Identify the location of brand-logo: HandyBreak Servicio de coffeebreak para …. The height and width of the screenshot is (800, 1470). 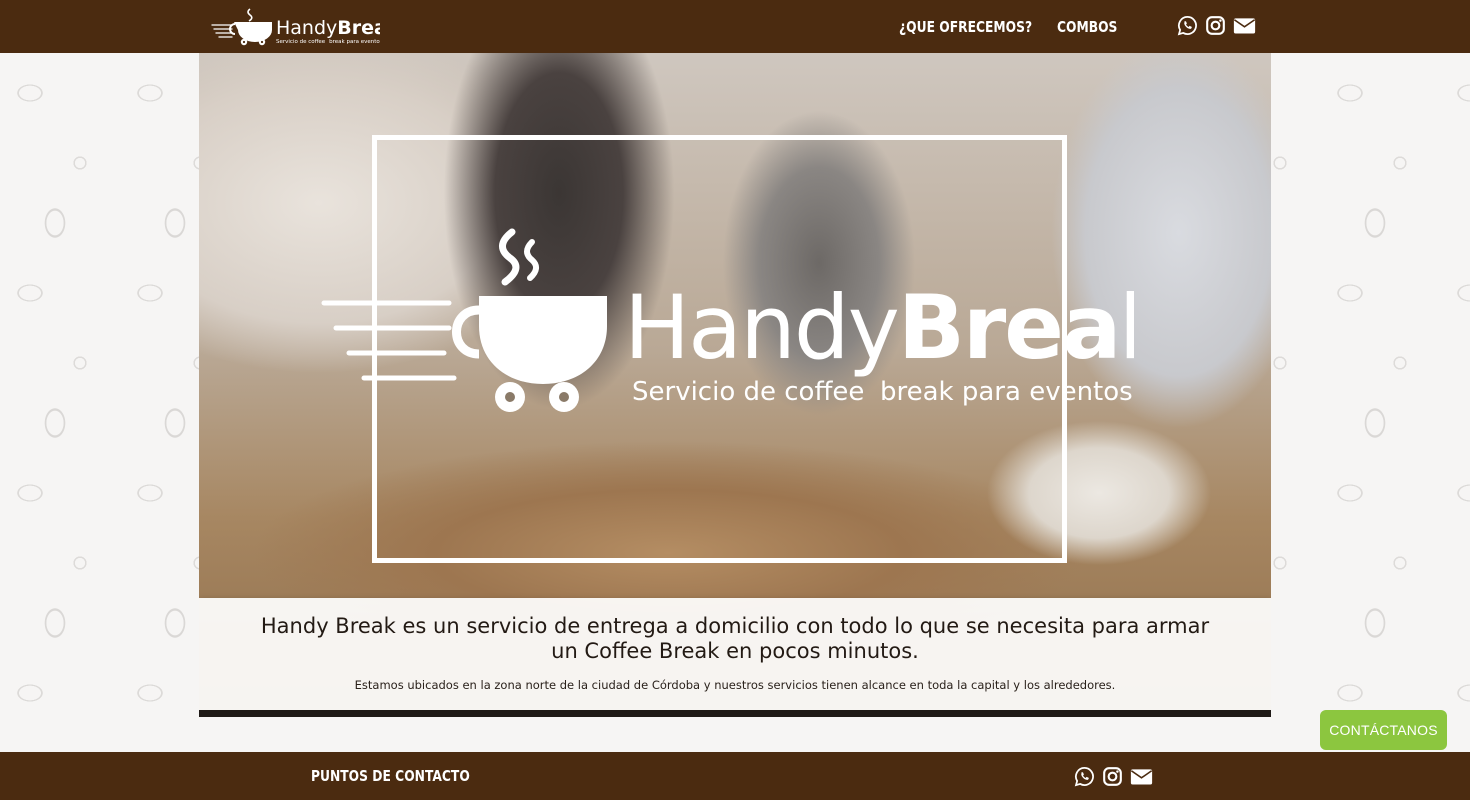
(305, 27).